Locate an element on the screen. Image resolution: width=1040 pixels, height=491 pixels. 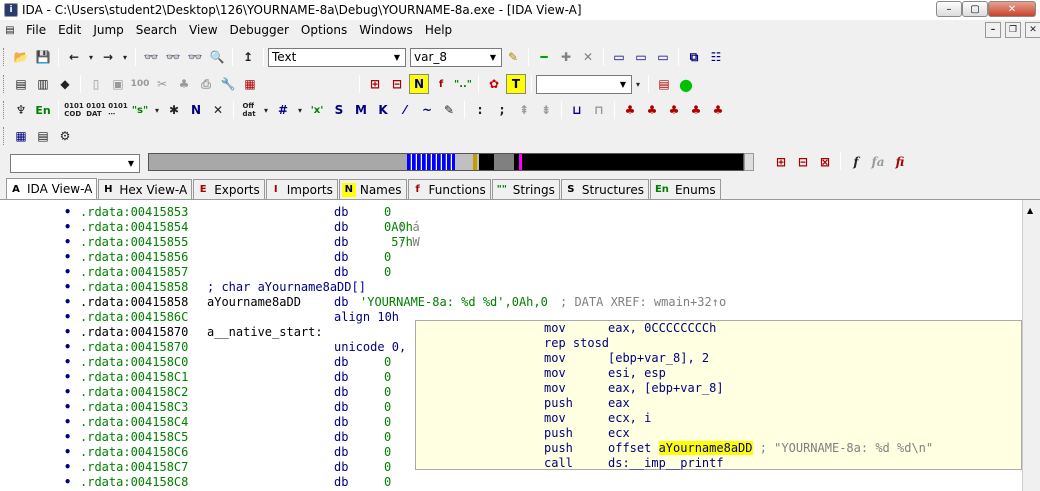
diamond-icon: ◆ is located at coordinates (65, 84).